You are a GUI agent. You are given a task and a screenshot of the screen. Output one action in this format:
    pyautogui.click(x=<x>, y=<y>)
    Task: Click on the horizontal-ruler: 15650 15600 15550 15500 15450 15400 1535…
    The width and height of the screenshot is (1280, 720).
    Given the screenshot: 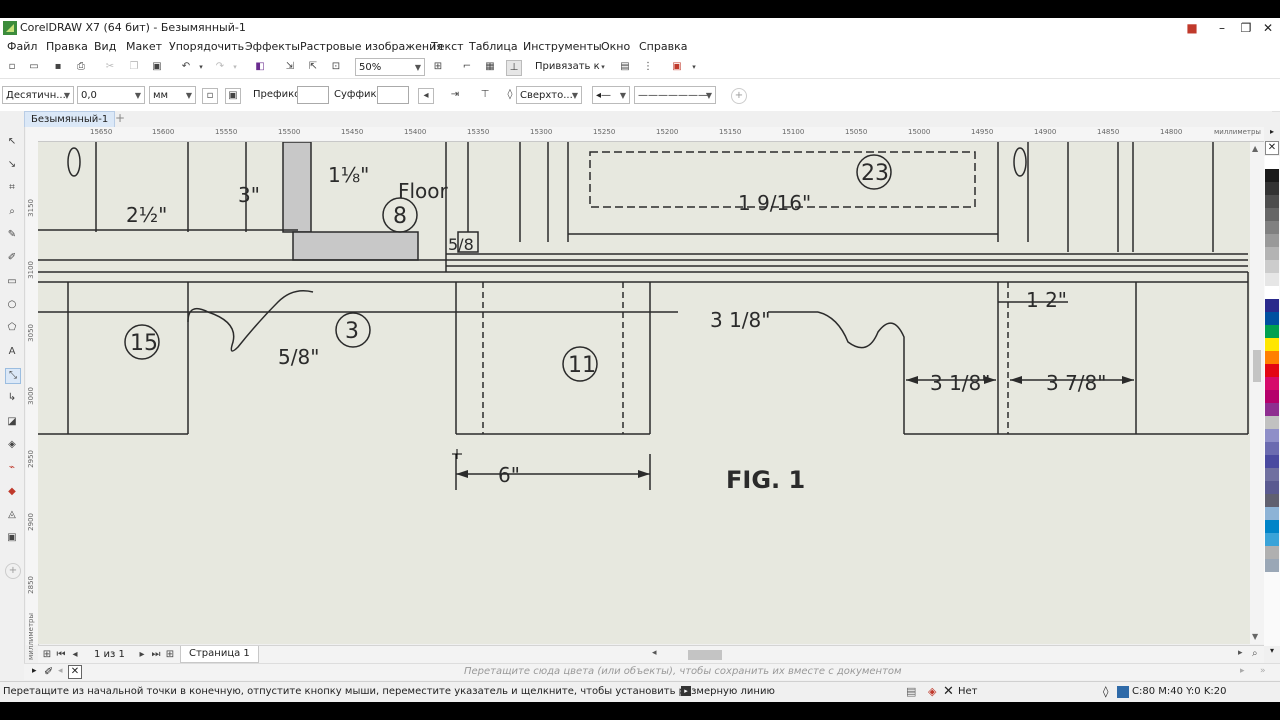 What is the action you would take?
    pyautogui.click(x=651, y=134)
    